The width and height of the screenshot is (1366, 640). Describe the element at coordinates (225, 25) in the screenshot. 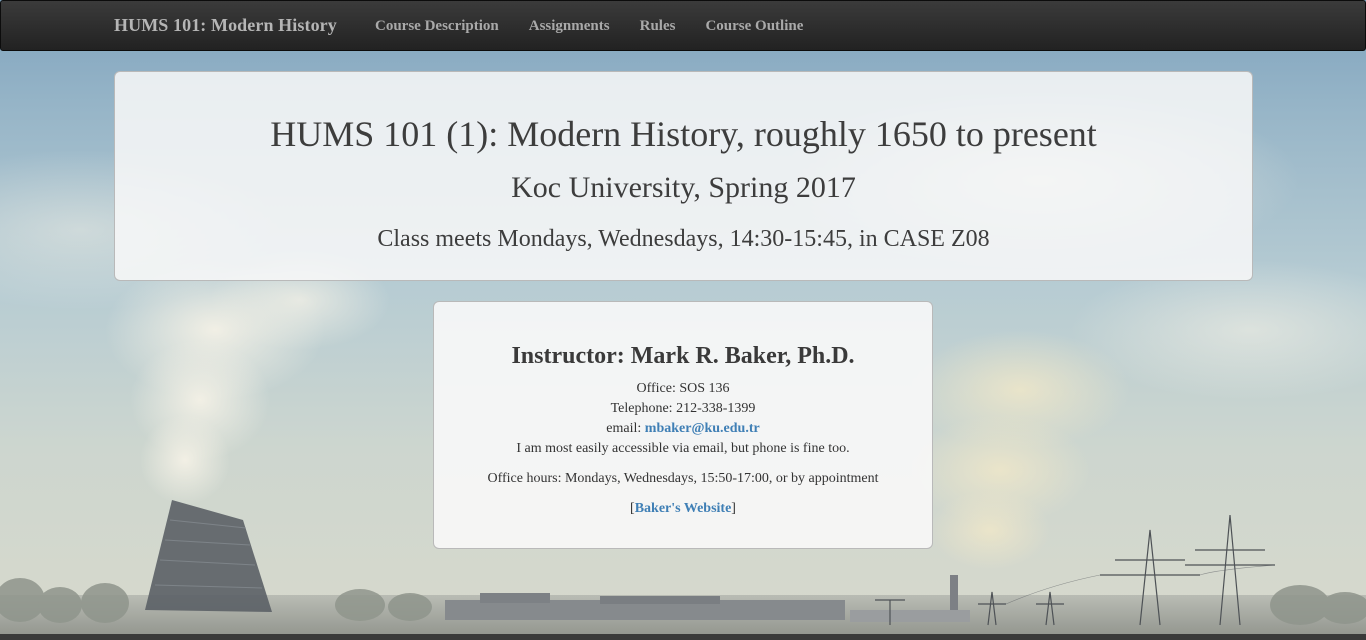

I see `navbar-brand-link: HUMS 101: Modern History` at that location.